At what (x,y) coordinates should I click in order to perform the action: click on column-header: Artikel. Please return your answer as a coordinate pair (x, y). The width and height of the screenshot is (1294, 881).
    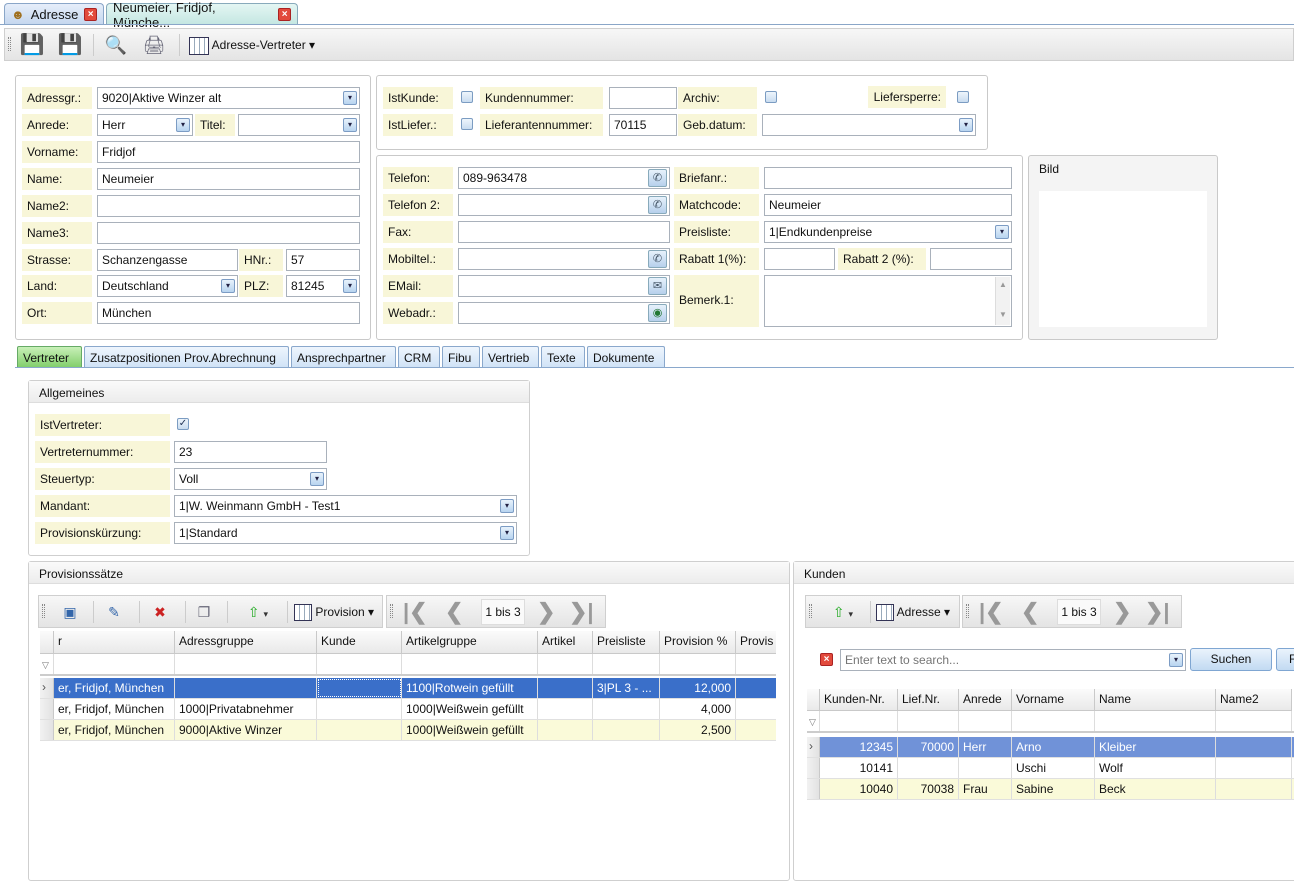
    Looking at the image, I should click on (565, 642).